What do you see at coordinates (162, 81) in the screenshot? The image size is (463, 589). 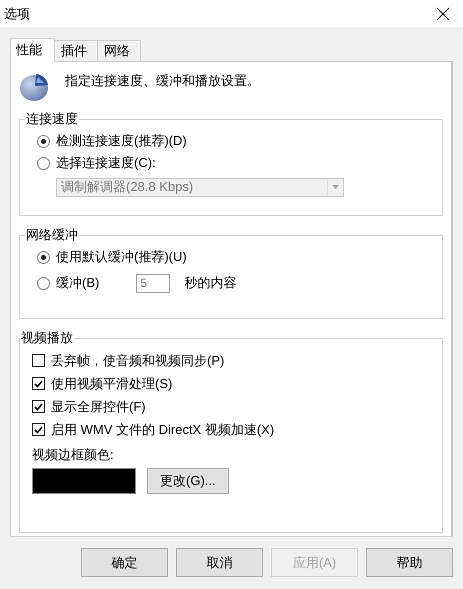 I see `description-text: 指定连接速度、缓冲和播放设置。` at bounding box center [162, 81].